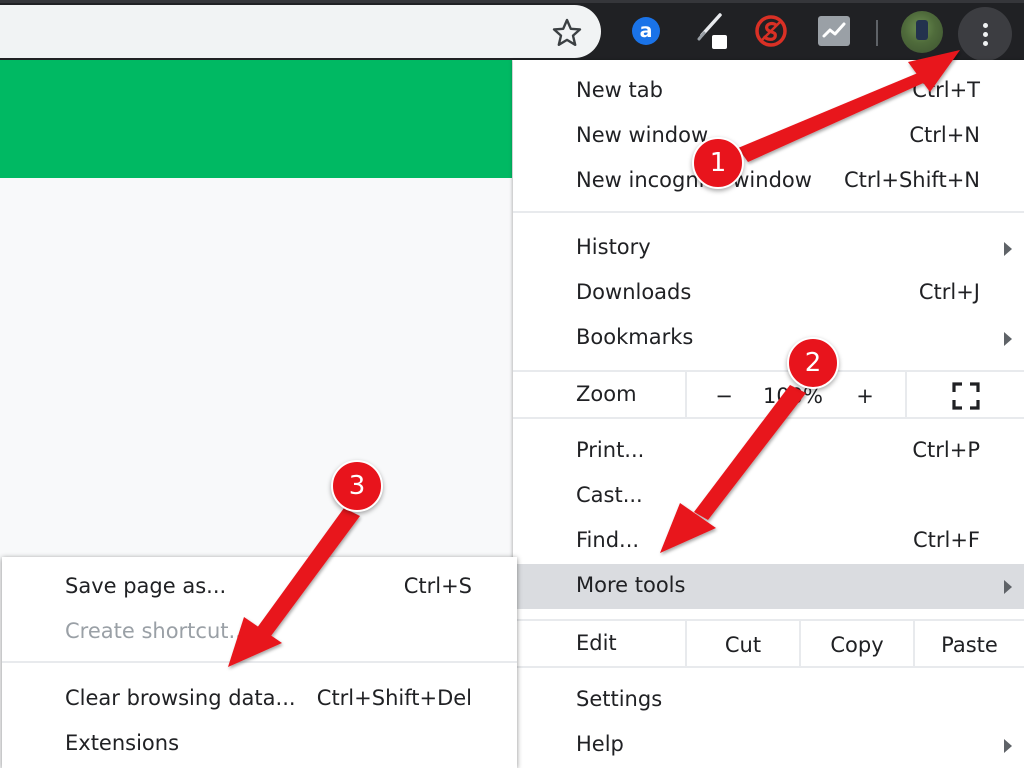  Describe the element at coordinates (437, 586) in the screenshot. I see `submenu-item-shortcut: Ctrl+S` at that location.